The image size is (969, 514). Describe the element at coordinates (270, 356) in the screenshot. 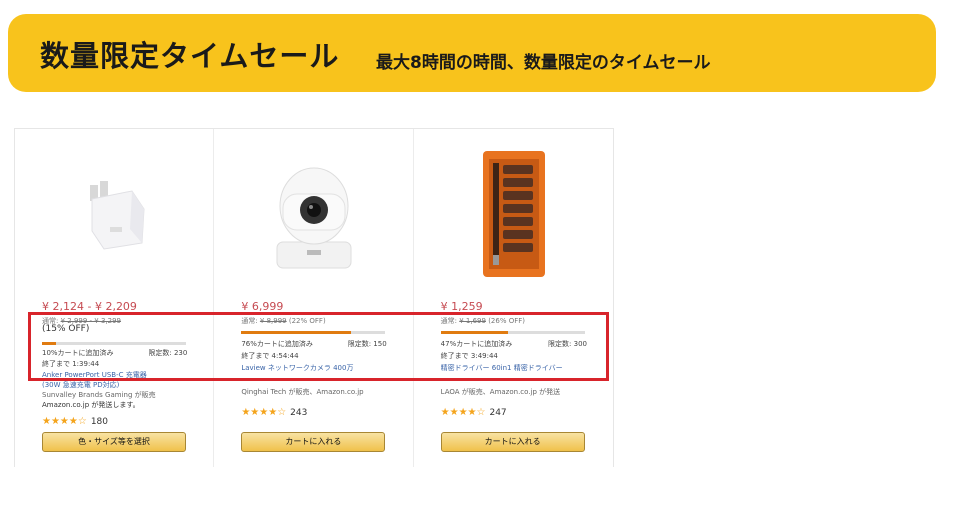

I see `time-remaining: 終了まで 4:54:44` at that location.